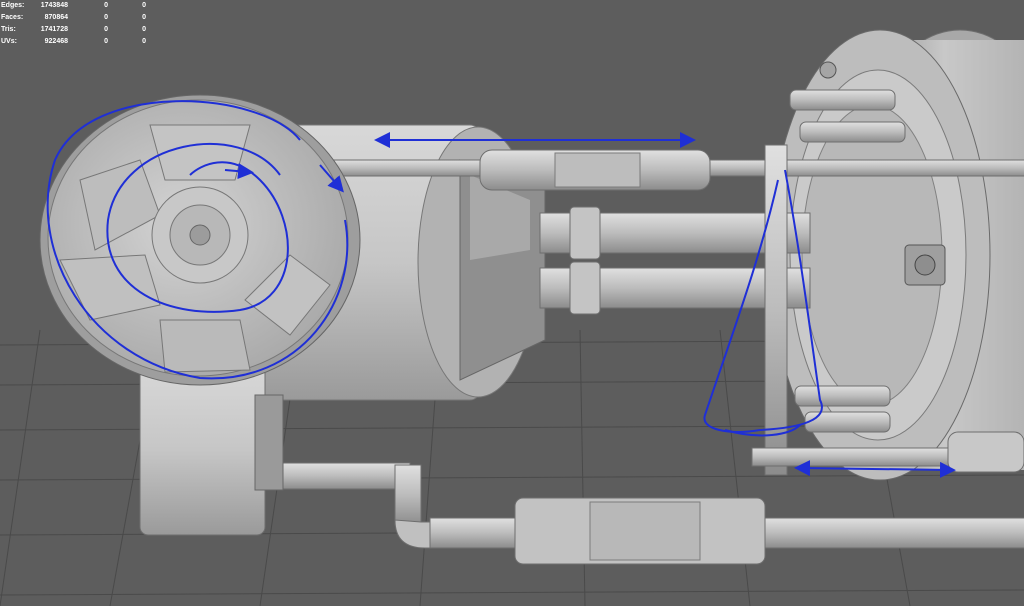 The height and width of the screenshot is (606, 1024). What do you see at coordinates (9, 41) in the screenshot?
I see `hud-label: UVs:` at bounding box center [9, 41].